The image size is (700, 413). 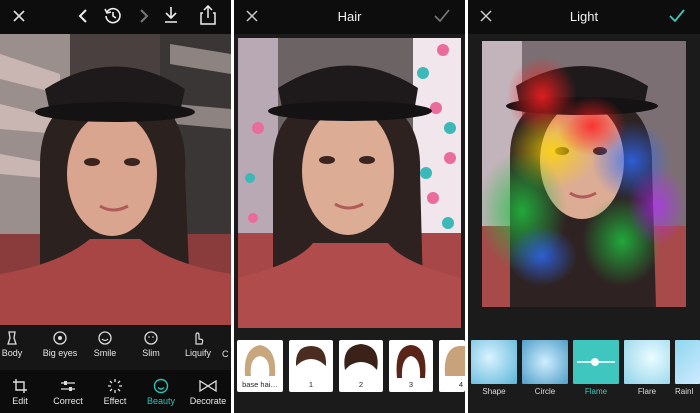 I want to click on hair-item-1: 1, so click(x=311, y=366).